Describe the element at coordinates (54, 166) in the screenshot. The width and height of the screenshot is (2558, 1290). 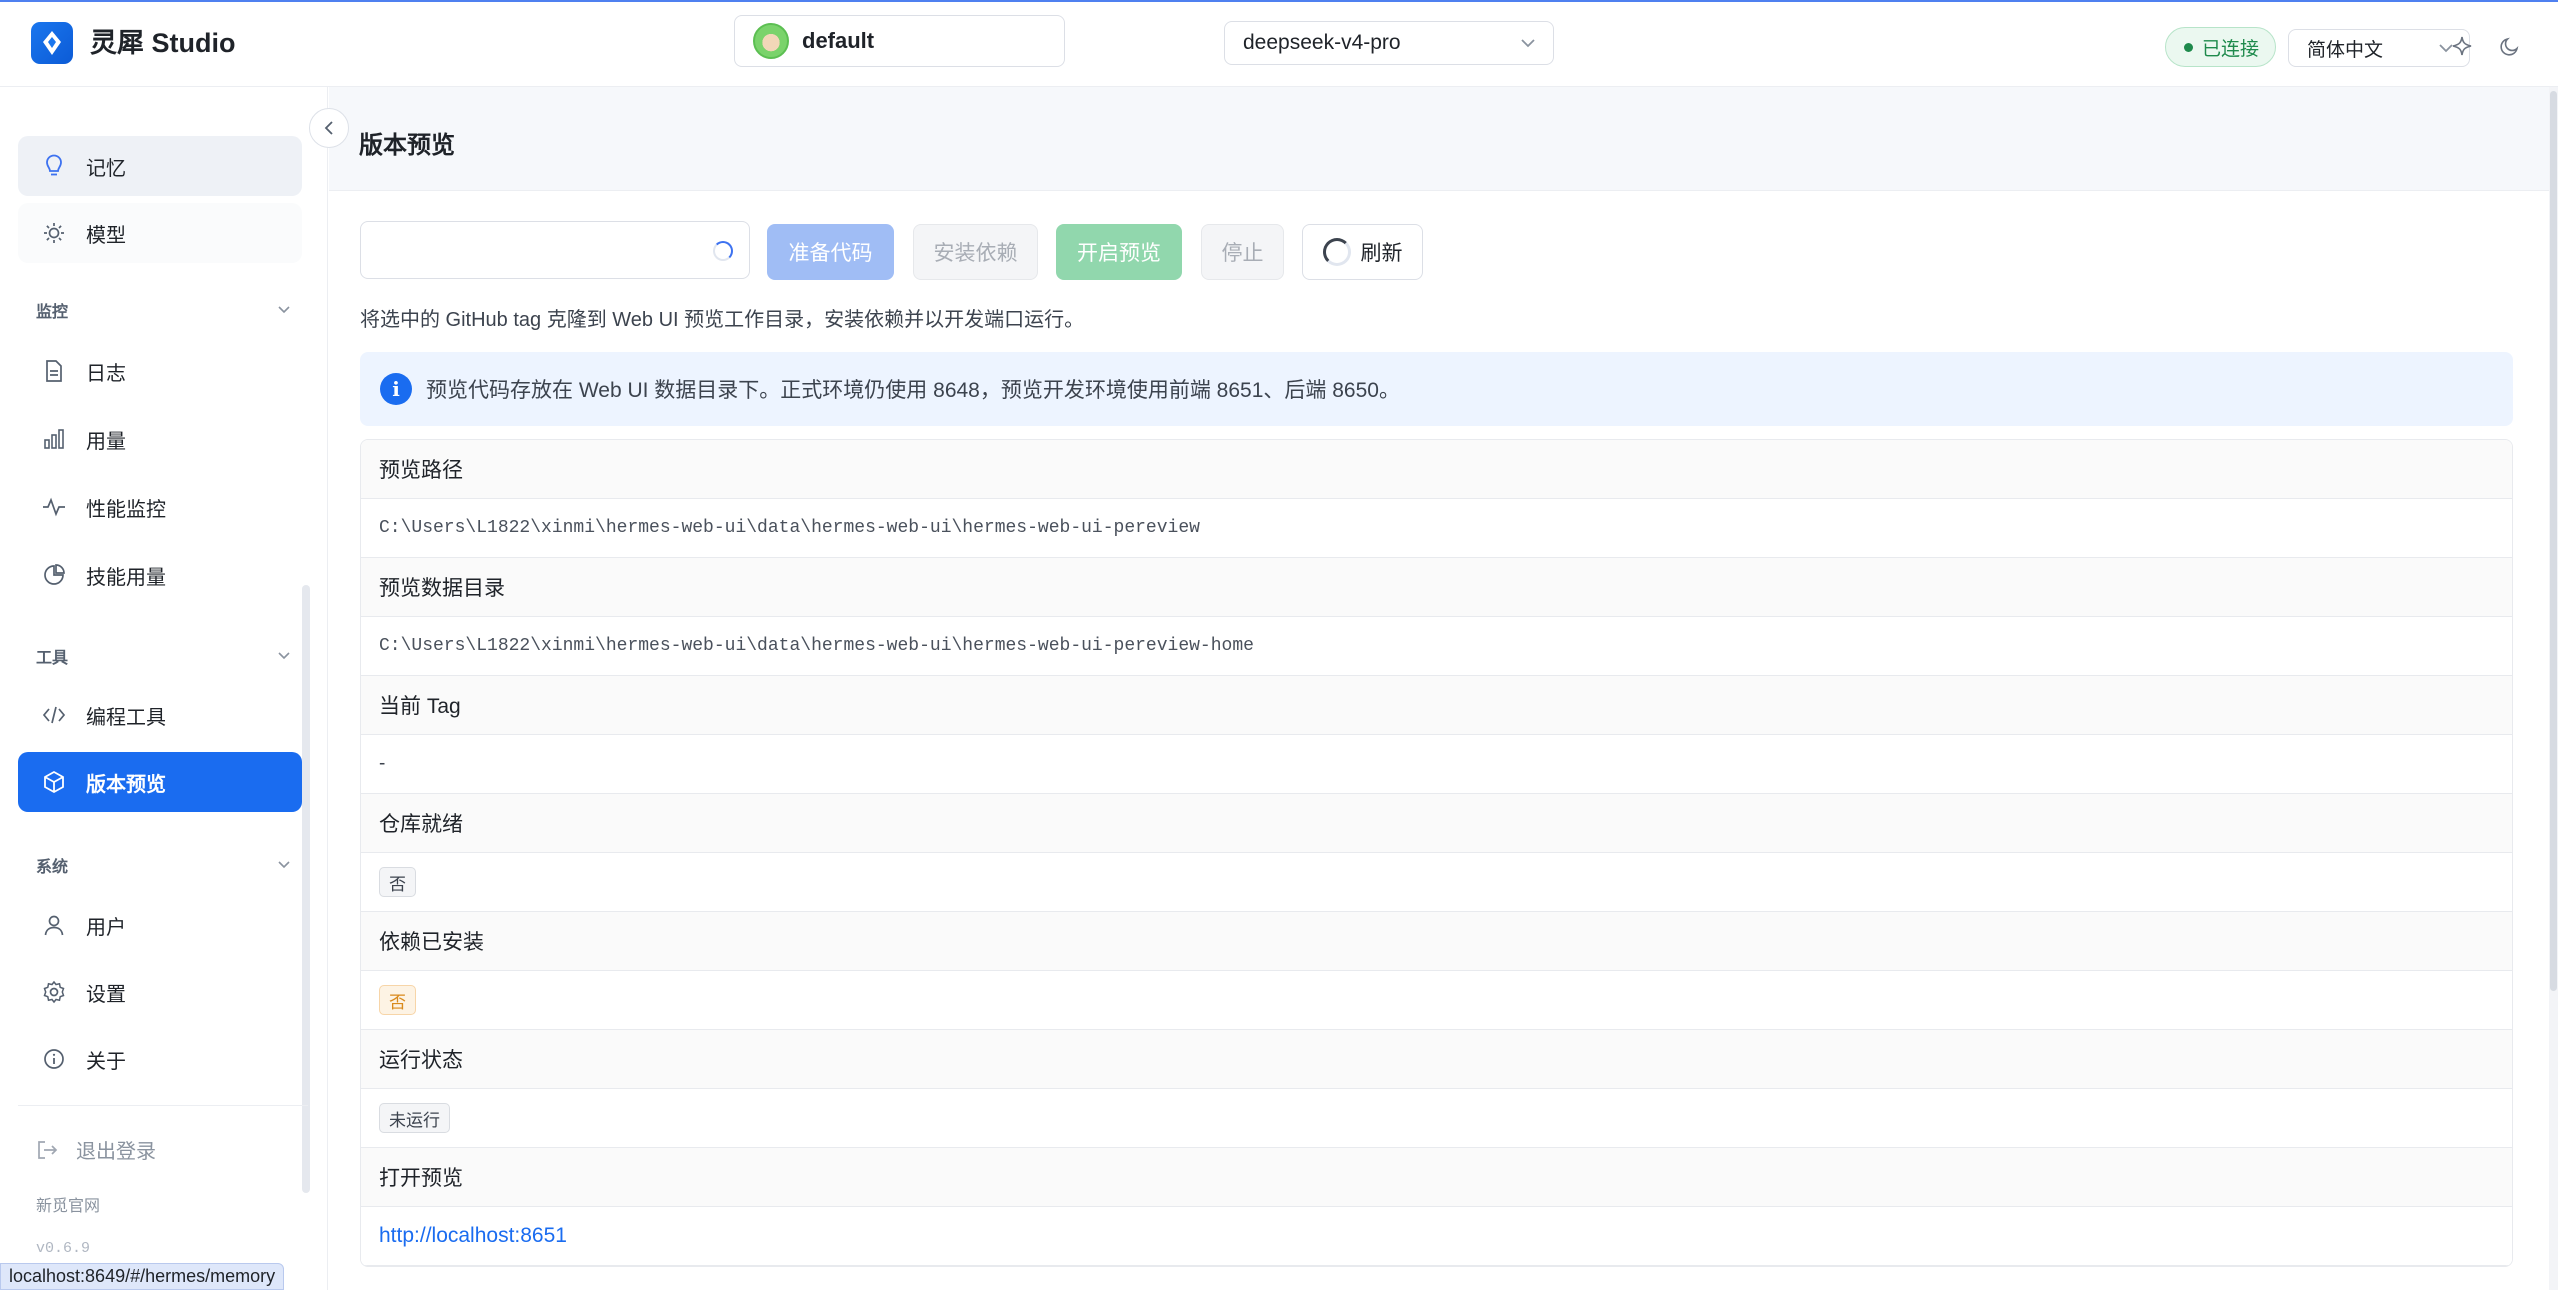
I see `lightbulb-icon` at that location.